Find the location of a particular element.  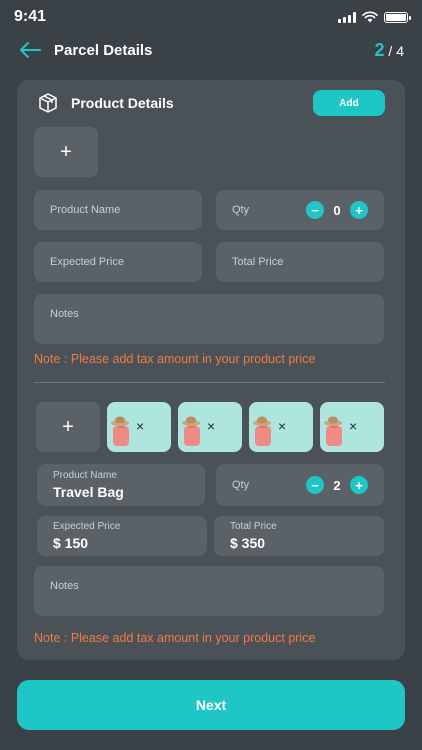

product-name-input: Product Name is located at coordinates (118, 210).